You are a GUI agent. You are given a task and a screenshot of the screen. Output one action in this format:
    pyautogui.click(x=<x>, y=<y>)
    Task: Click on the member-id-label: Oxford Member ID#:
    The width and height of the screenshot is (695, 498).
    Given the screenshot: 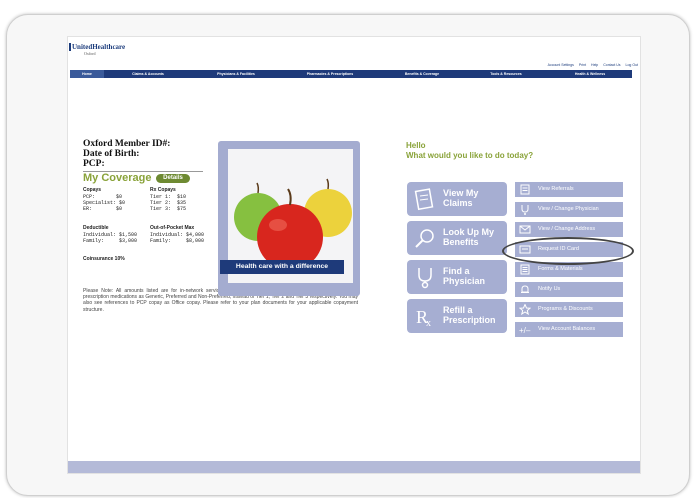 What is the action you would take?
    pyautogui.click(x=127, y=144)
    